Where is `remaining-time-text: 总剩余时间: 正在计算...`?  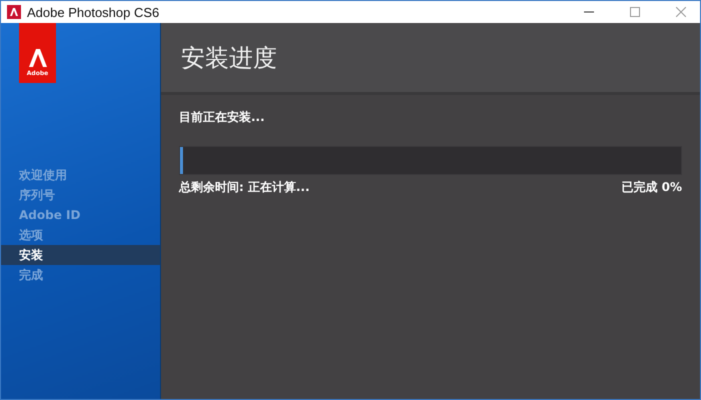 remaining-time-text: 总剩余时间: 正在计算... is located at coordinates (244, 187).